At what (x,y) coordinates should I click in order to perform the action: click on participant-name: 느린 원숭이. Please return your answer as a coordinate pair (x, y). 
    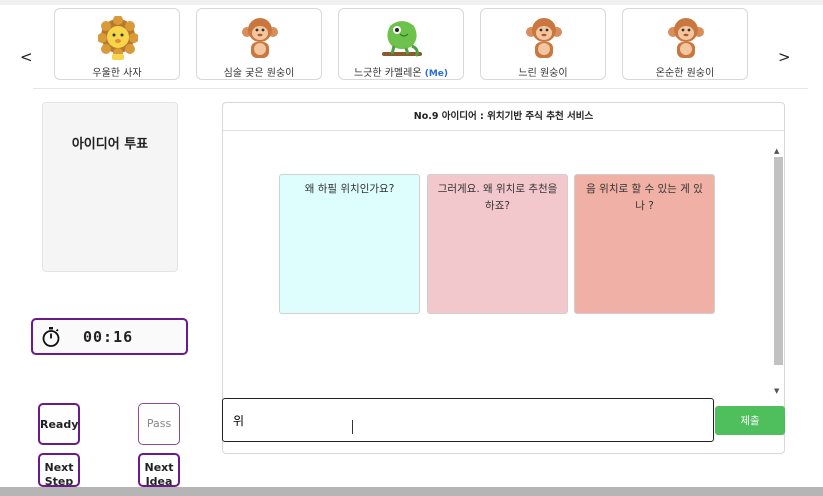
    Looking at the image, I should click on (543, 73).